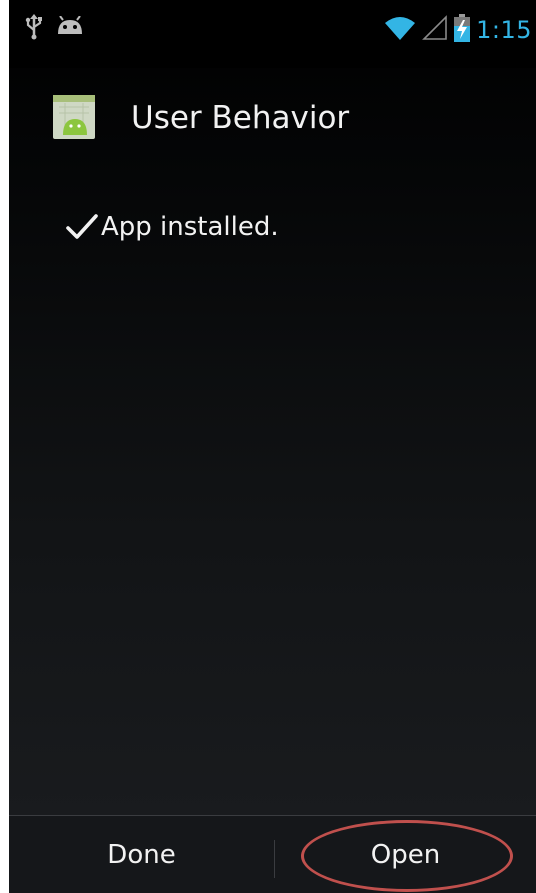  What do you see at coordinates (462, 30) in the screenshot?
I see `battery-icon` at bounding box center [462, 30].